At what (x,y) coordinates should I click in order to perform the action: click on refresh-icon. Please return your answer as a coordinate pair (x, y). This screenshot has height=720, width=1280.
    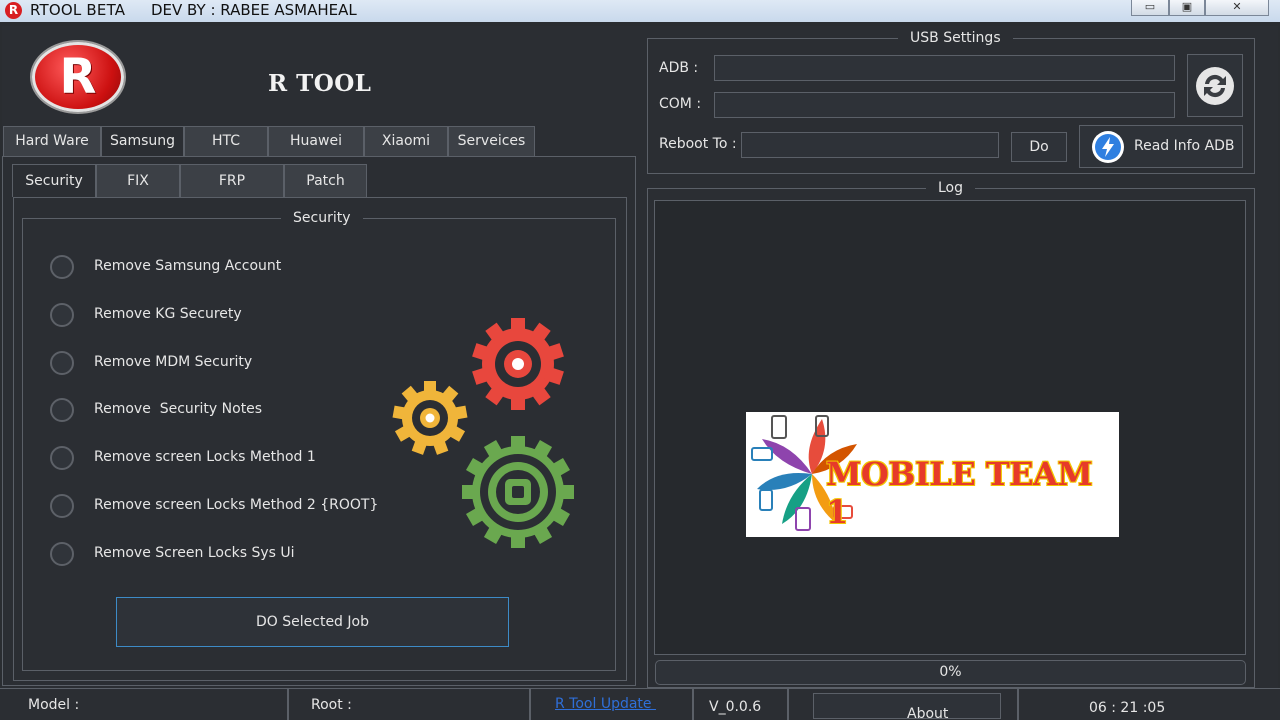
    Looking at the image, I should click on (1215, 86).